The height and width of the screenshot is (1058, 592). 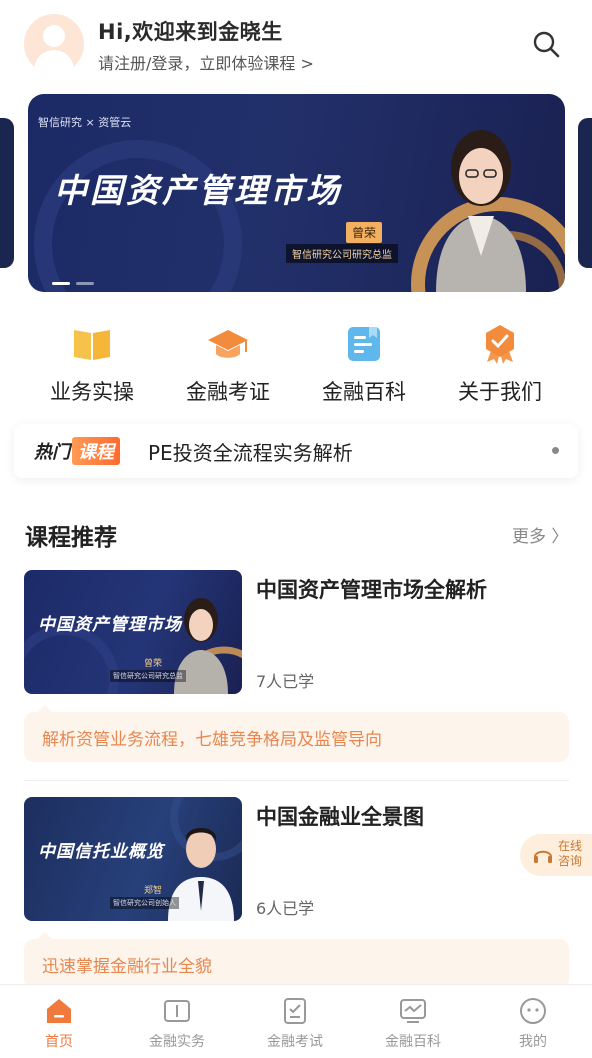 I want to click on smile-face-icon, so click(x=533, y=1011).